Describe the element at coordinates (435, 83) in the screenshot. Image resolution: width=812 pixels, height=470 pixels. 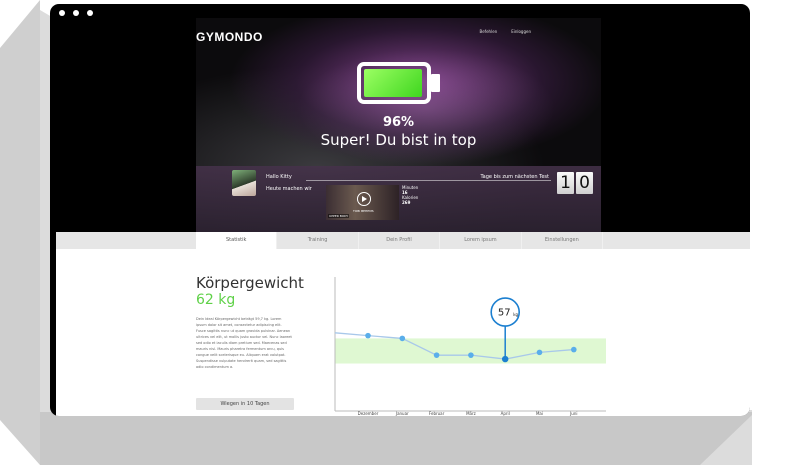
I see `battery-cap` at that location.